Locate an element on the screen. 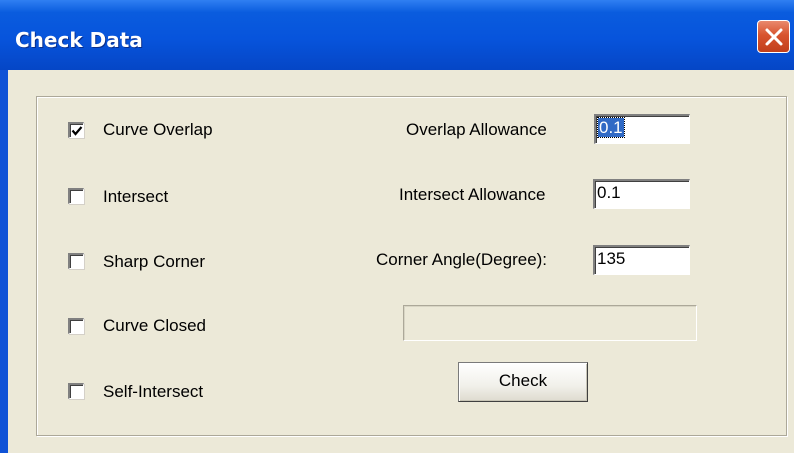  corner-angle-value: 135 is located at coordinates (611, 258).